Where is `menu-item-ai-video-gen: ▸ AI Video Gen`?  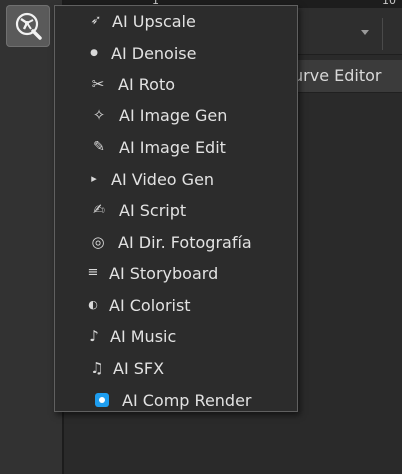 menu-item-ai-video-gen: ▸ AI Video Gen is located at coordinates (176, 179).